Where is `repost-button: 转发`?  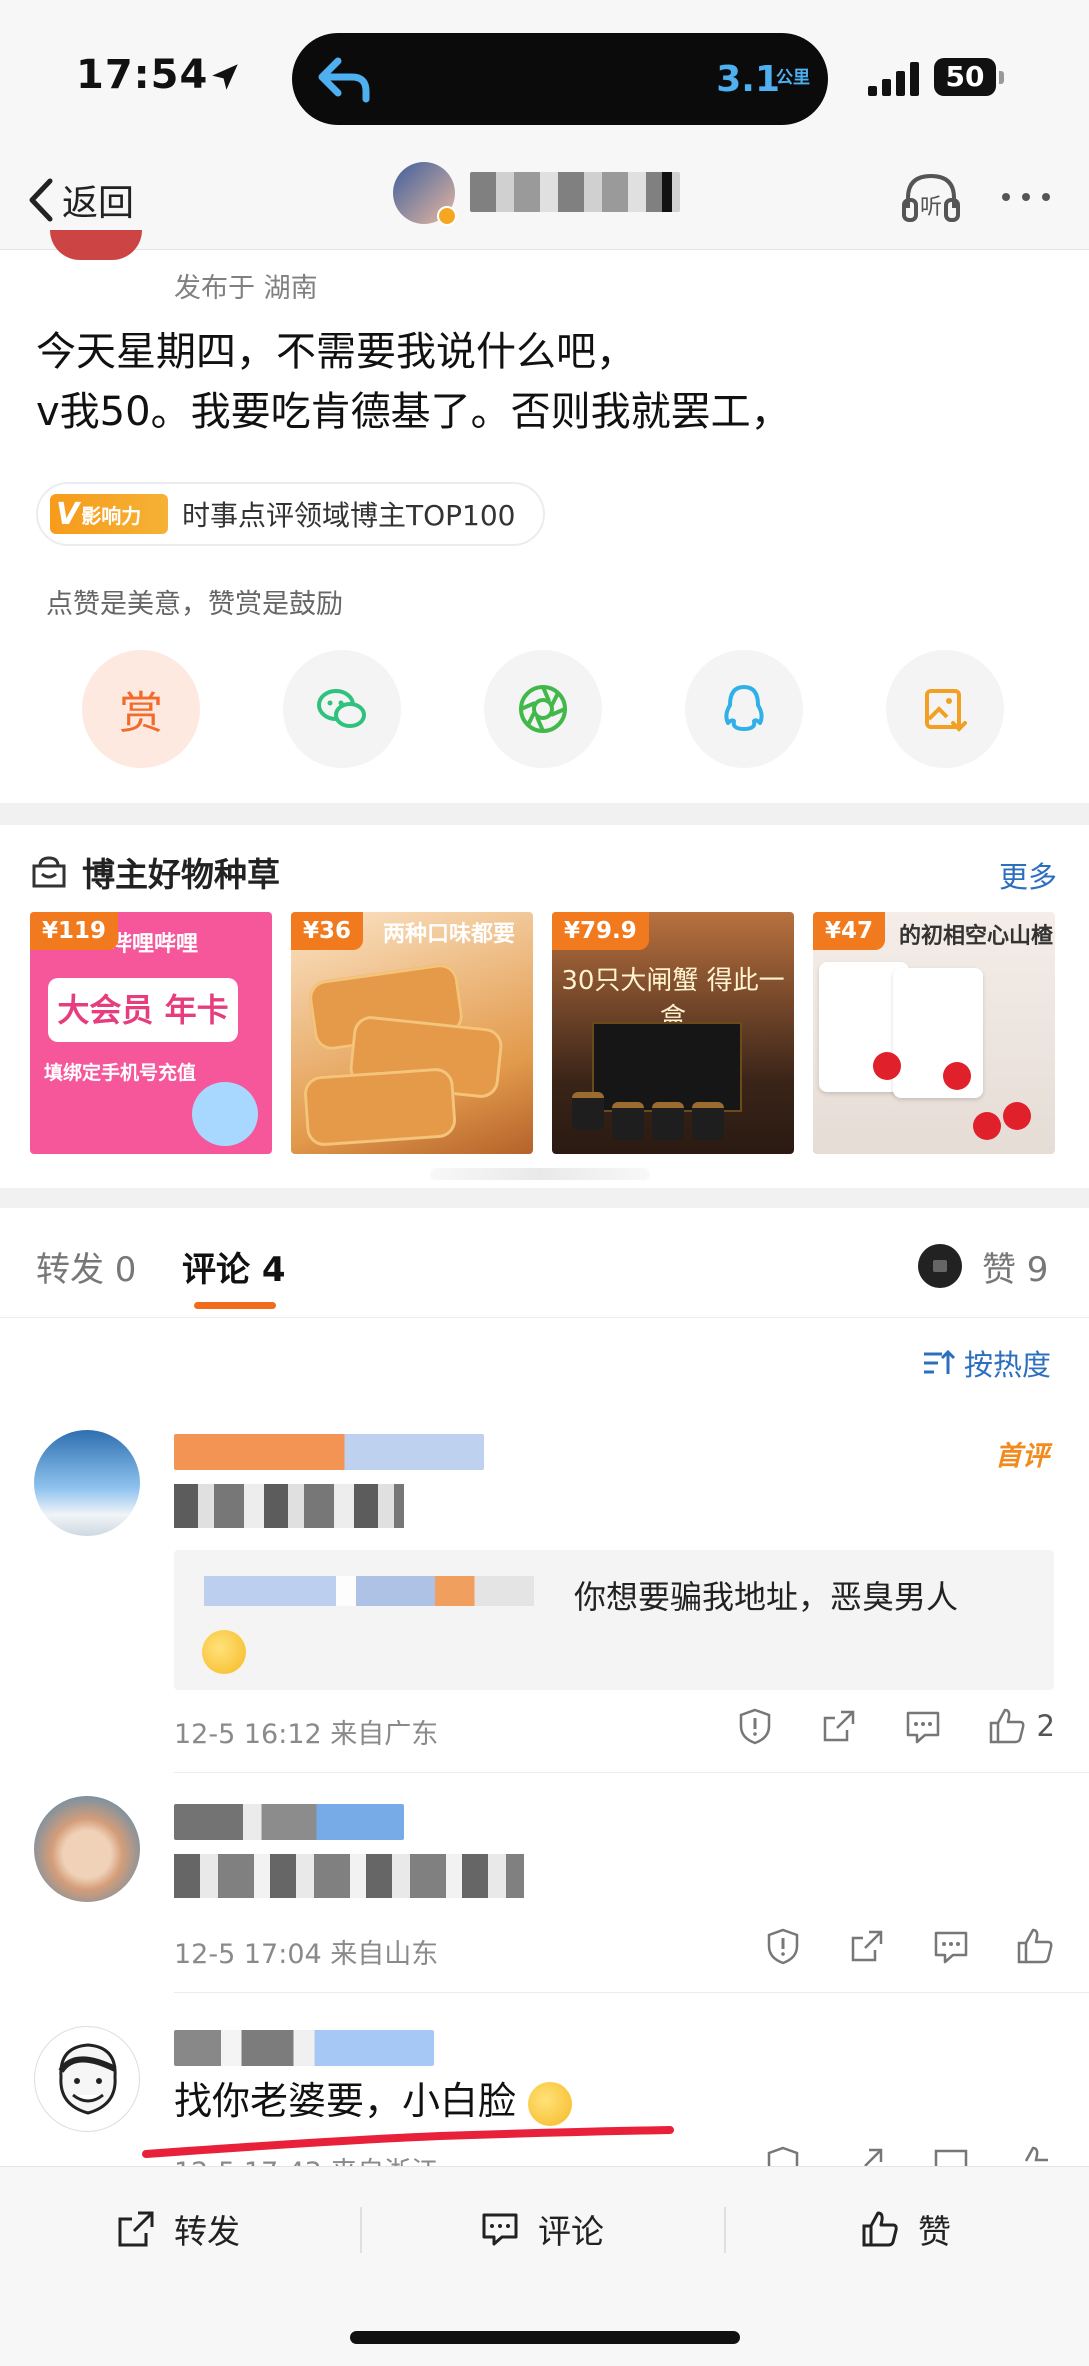
repost-button: 转发 is located at coordinates (178, 2229).